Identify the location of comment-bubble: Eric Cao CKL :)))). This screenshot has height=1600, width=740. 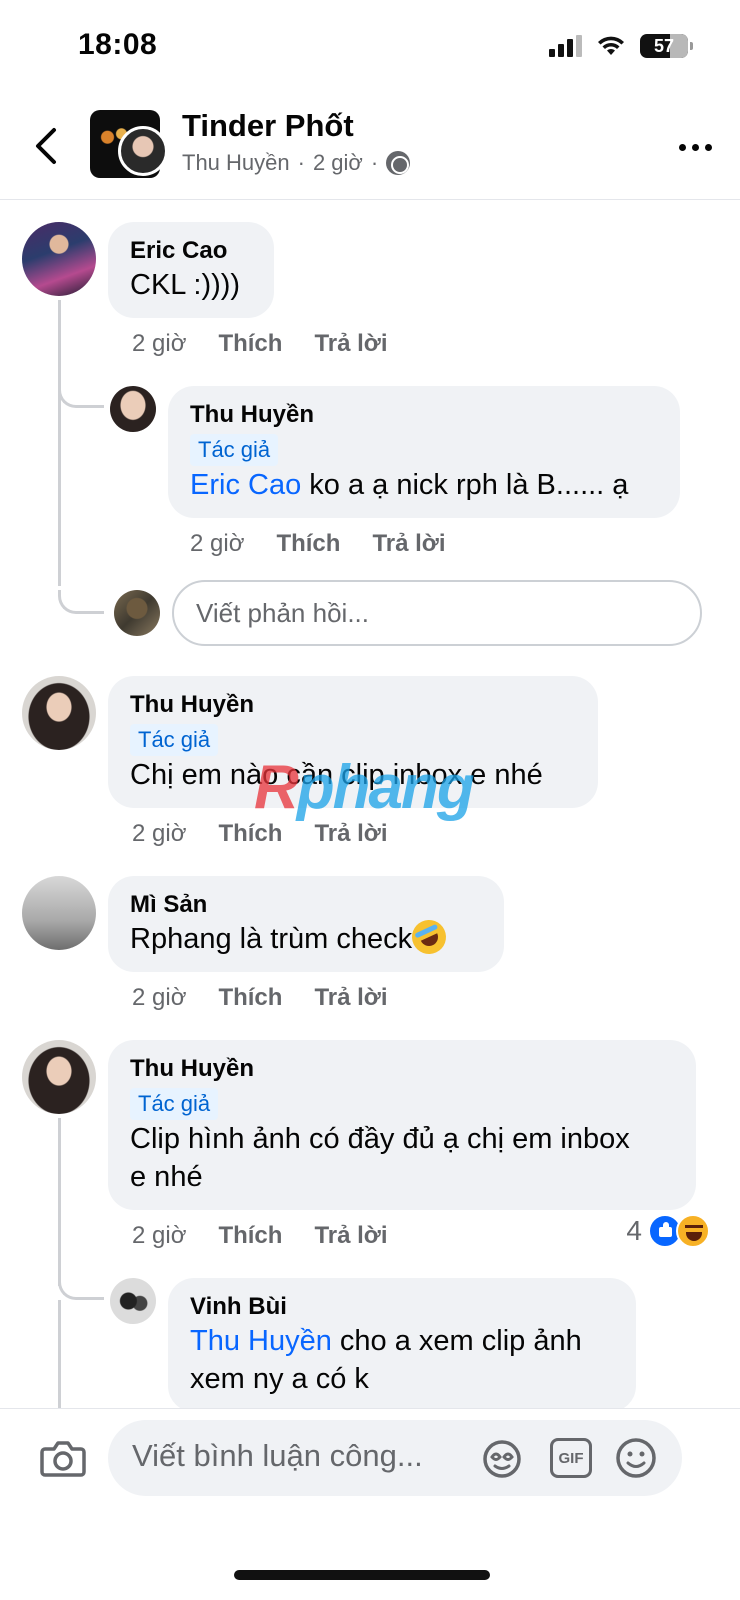
(191, 270).